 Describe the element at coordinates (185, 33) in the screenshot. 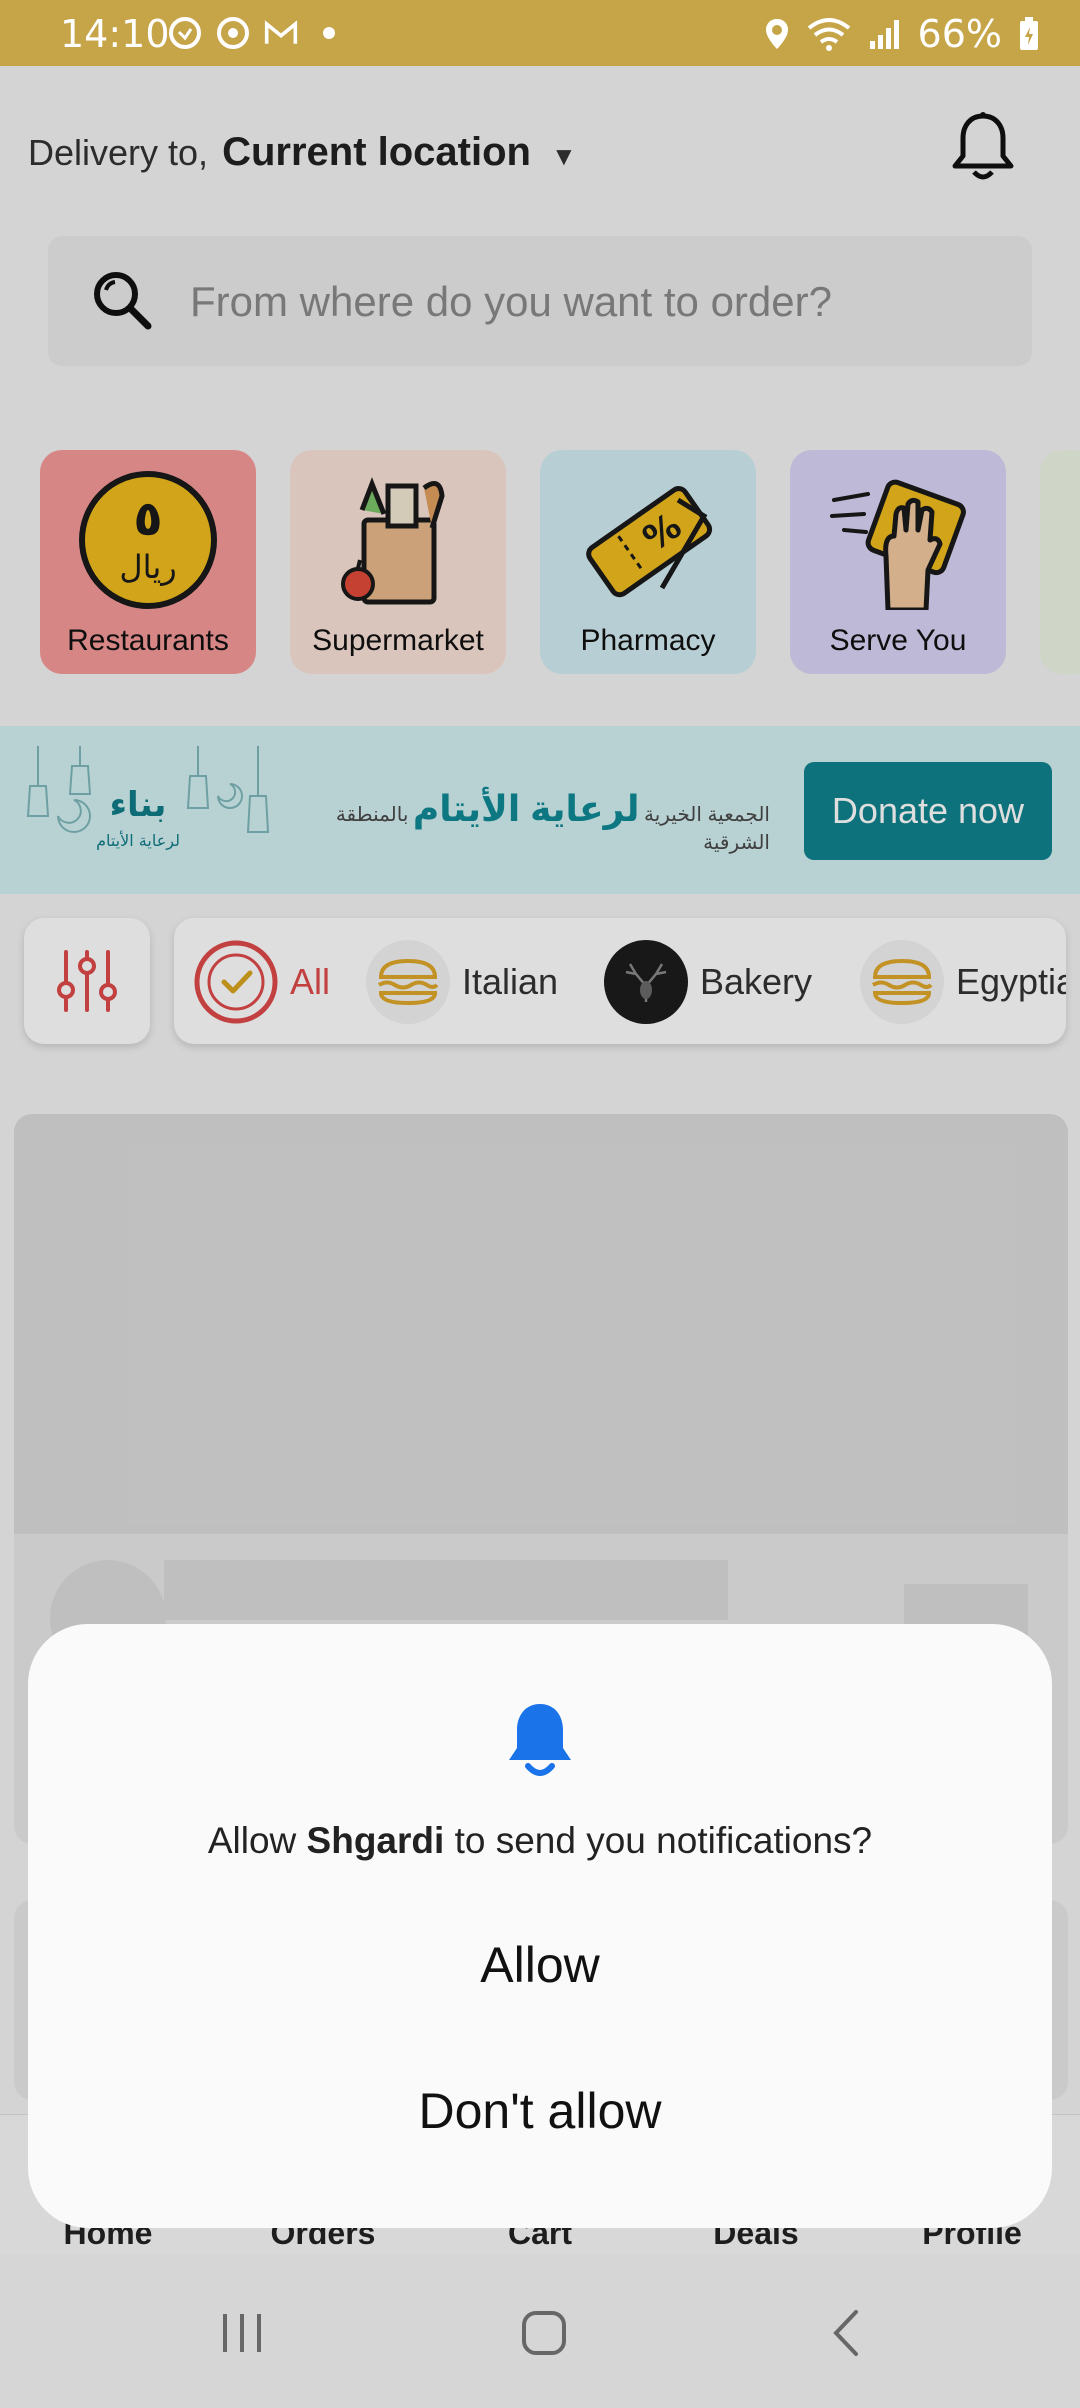

I see `app-notification-icon` at that location.